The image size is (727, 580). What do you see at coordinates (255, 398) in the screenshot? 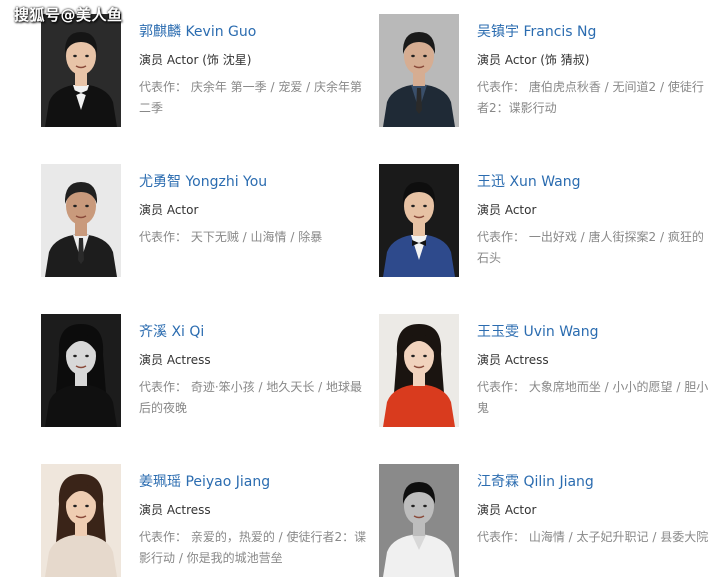
I see `cast-works: 代表作： 奇迹·笨小孩 / 地久天长 / 地球最后的夜晚` at bounding box center [255, 398].